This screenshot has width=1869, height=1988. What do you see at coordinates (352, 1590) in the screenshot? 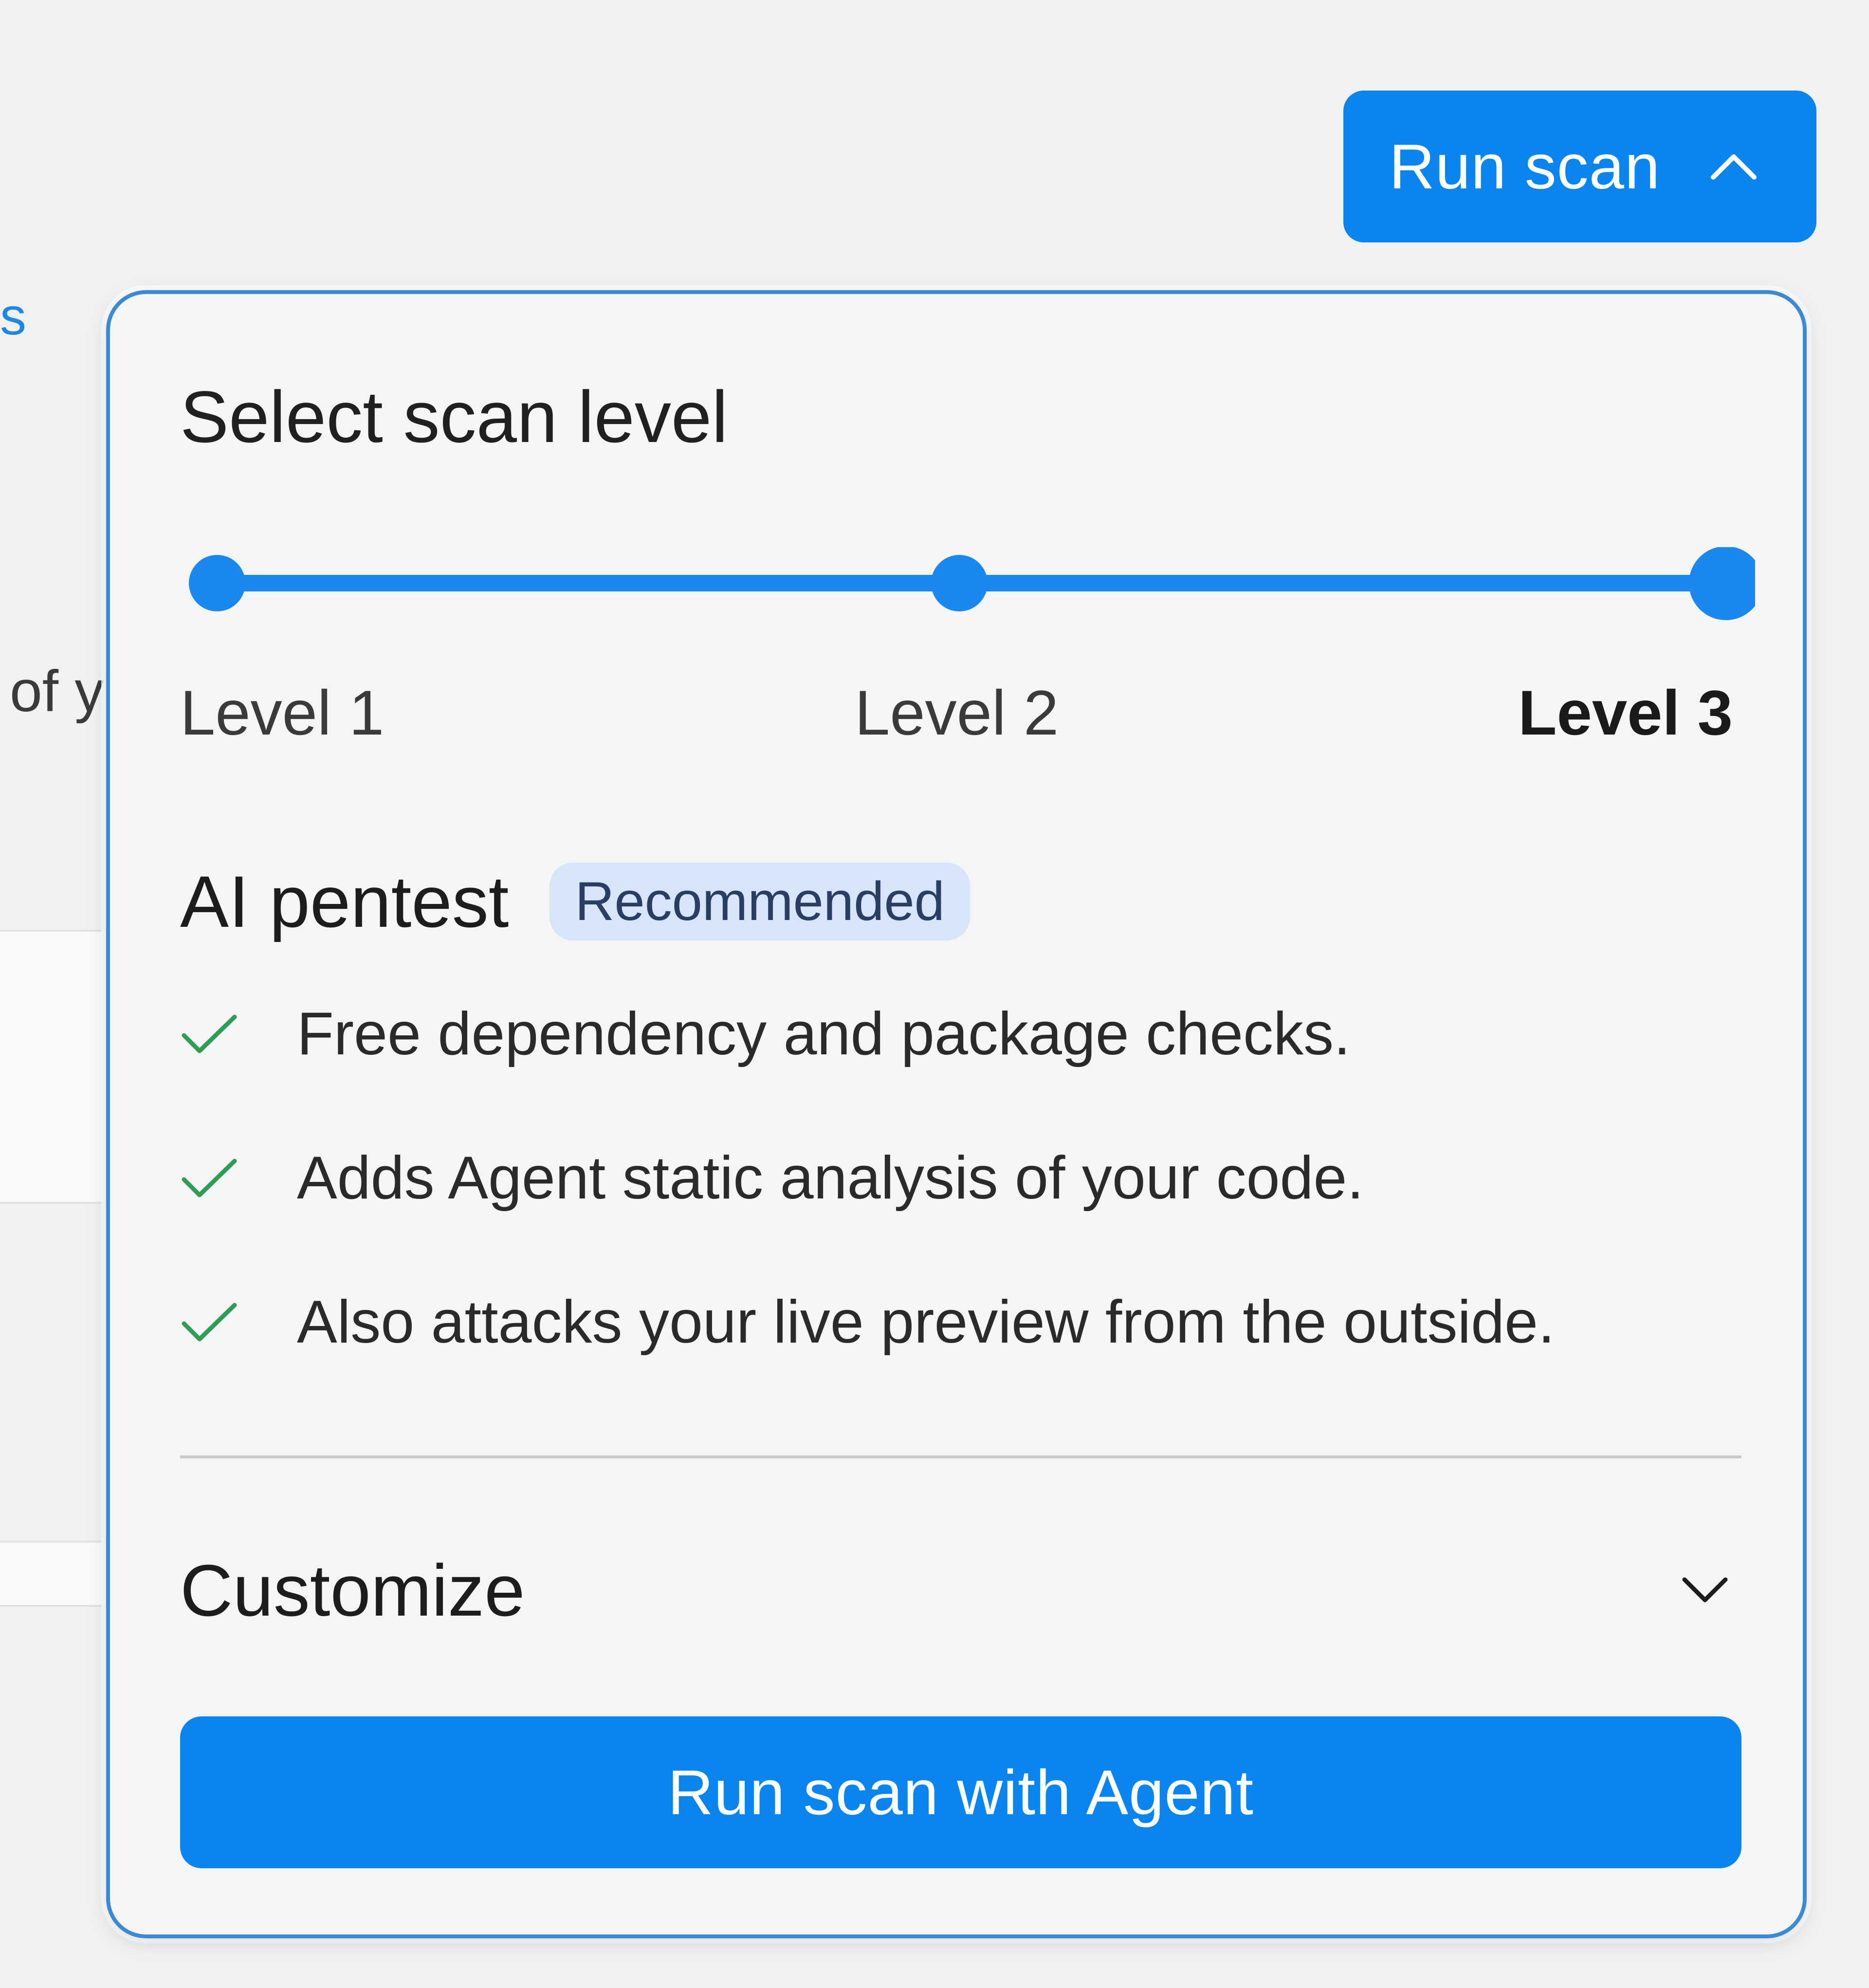
I see `customize-label: Customize` at bounding box center [352, 1590].